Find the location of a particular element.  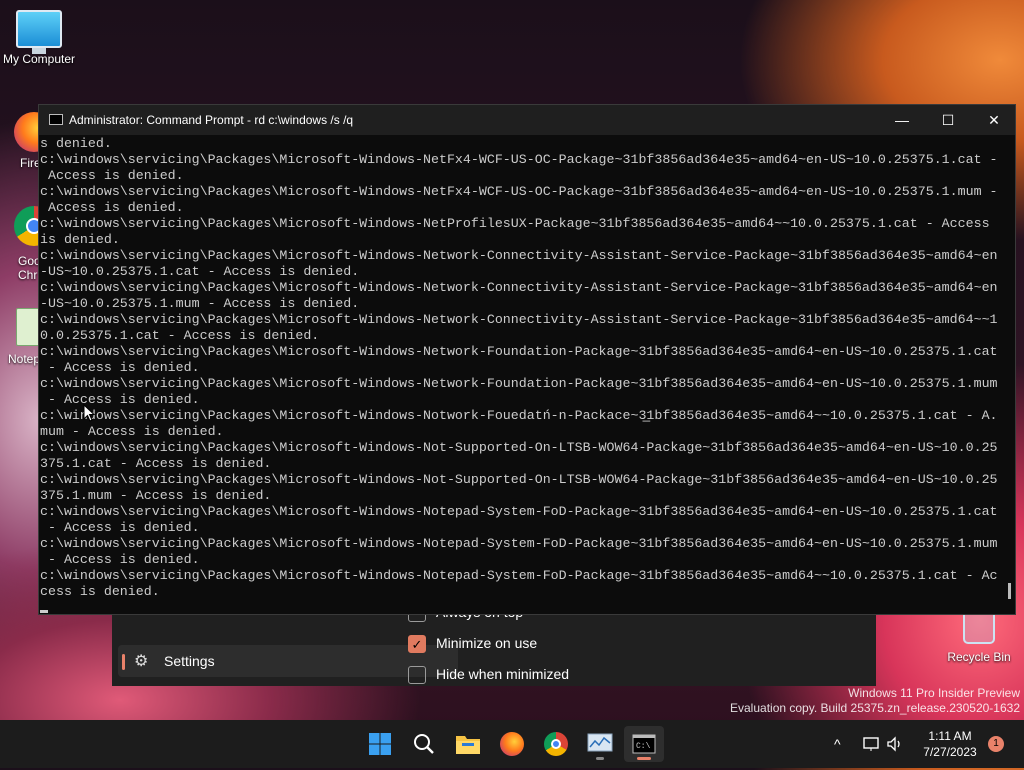

settings-nav-item: ⚙ Settings is located at coordinates (288, 661).